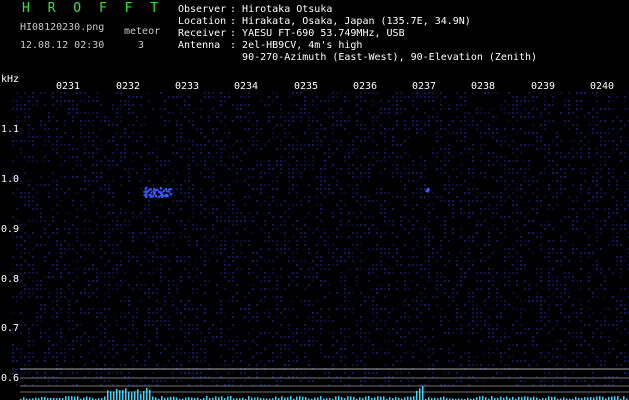 The width and height of the screenshot is (629, 400). Describe the element at coordinates (302, 45) in the screenshot. I see `antenna-value: 2el-HB9CV, 4m's high` at that location.